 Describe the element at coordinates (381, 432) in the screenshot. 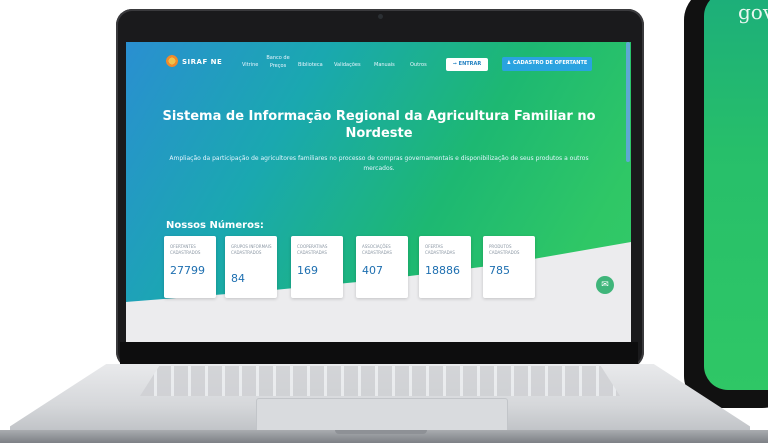

I see `laptop-notch` at that location.